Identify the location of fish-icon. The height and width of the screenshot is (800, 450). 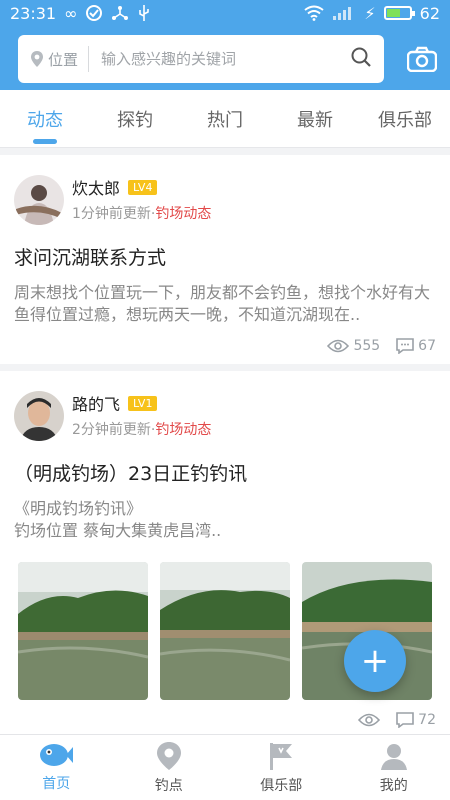
(57, 755).